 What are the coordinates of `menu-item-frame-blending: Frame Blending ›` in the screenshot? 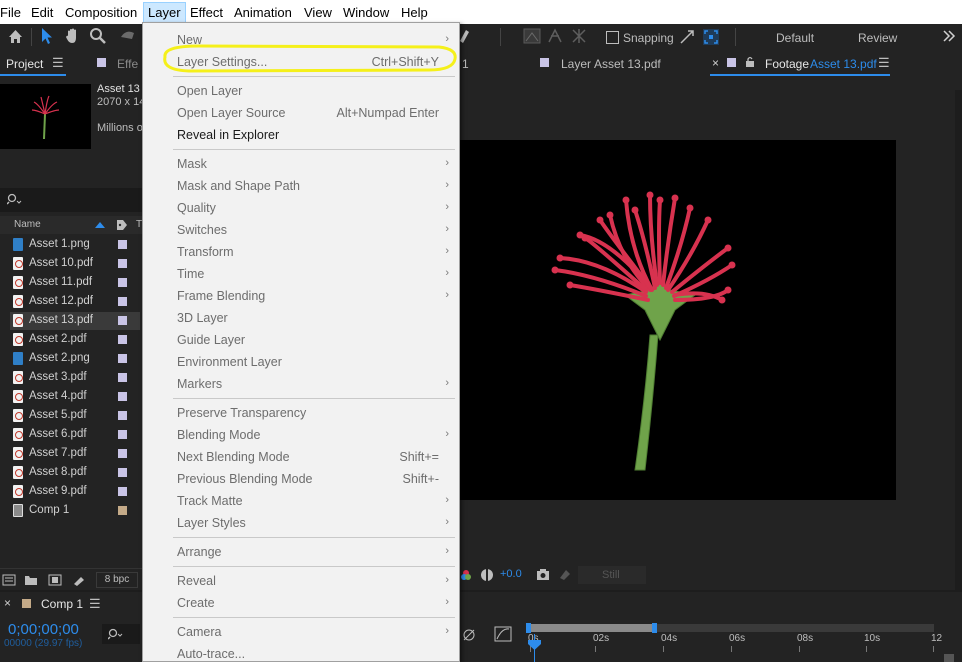 It's located at (301, 296).